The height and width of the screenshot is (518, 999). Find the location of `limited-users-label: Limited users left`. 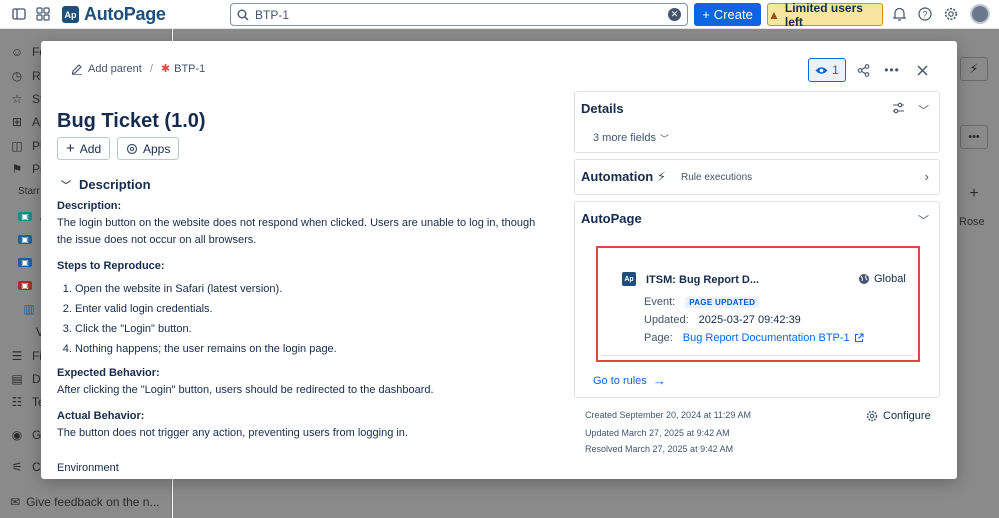

limited-users-label: Limited users left is located at coordinates (833, 15).